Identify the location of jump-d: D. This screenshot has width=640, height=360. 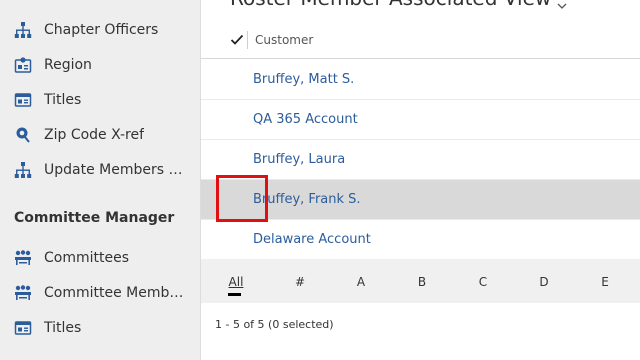
(544, 282).